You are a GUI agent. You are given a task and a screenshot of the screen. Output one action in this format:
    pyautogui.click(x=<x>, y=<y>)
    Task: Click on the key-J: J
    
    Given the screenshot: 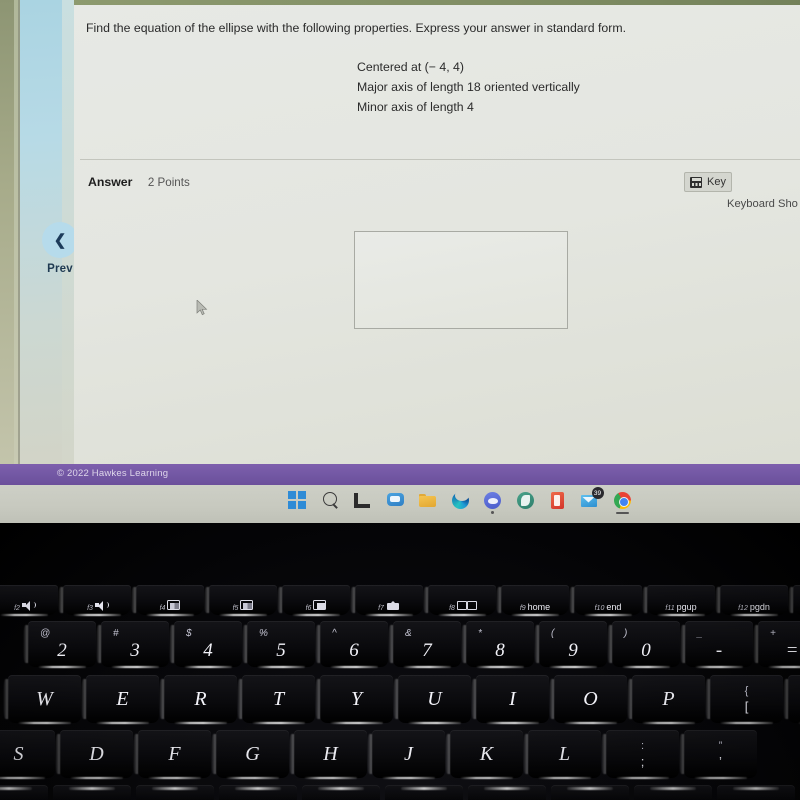 What is the action you would take?
    pyautogui.click(x=408, y=754)
    